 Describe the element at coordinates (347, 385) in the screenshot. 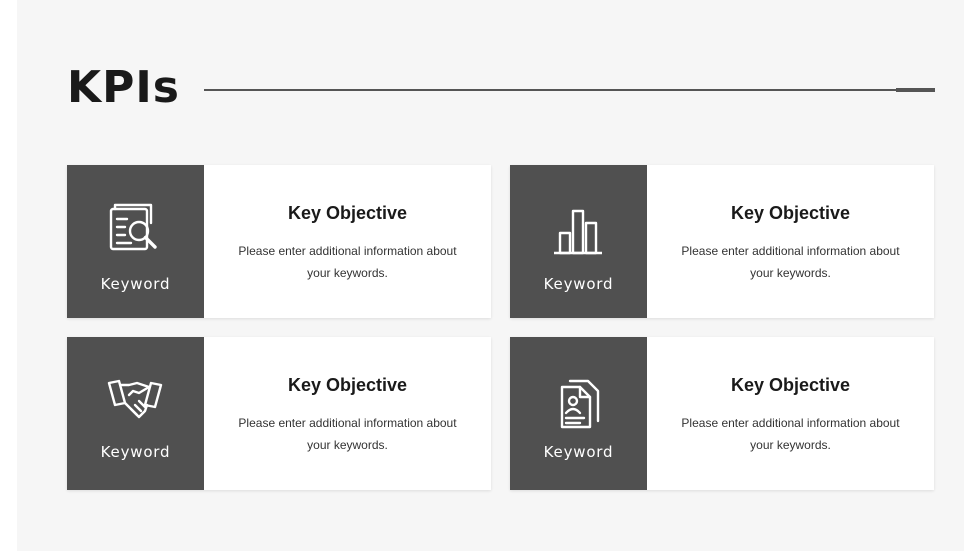

I see `kpi-card-3-title: Key Objective` at that location.